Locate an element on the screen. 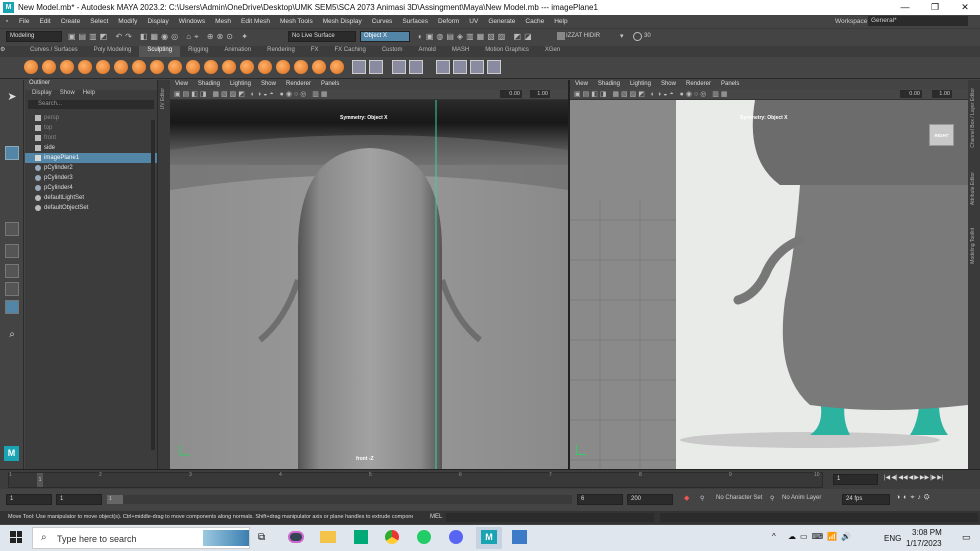 The image size is (980, 551). menu-help: Help is located at coordinates (560, 21).